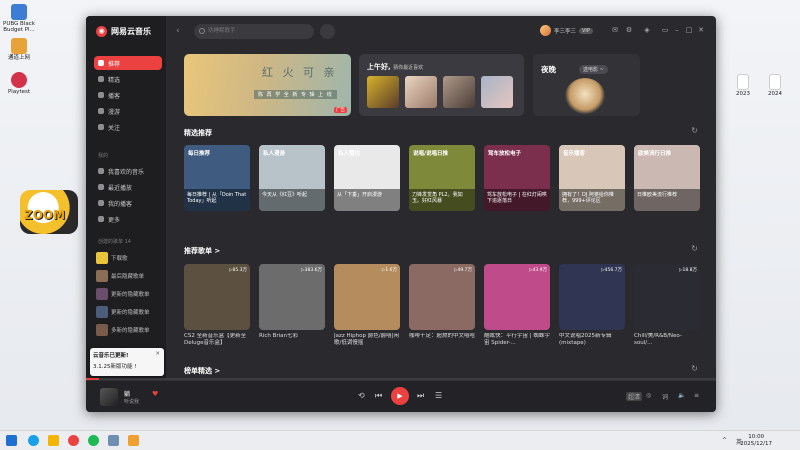 The width and height of the screenshot is (800, 450). What do you see at coordinates (442, 305) in the screenshot?
I see `playlist-card: ▷49.7万 咖啡十足：超燃的中文嘻哈` at bounding box center [442, 305].